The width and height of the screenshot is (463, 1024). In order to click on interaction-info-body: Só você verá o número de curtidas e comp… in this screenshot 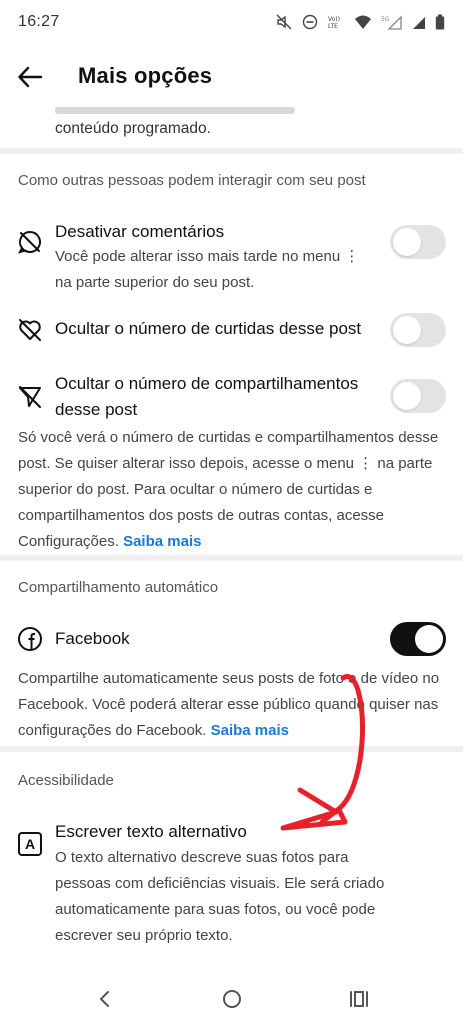, I will do `click(228, 489)`.